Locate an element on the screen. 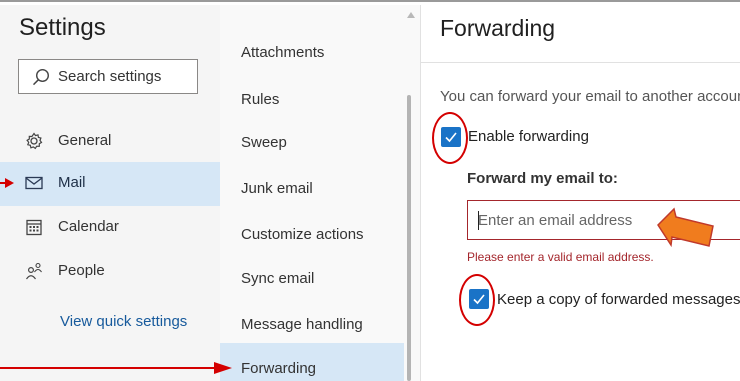 This screenshot has height=381, width=740. arrow-to-forwarding-icon is located at coordinates (116, 368).